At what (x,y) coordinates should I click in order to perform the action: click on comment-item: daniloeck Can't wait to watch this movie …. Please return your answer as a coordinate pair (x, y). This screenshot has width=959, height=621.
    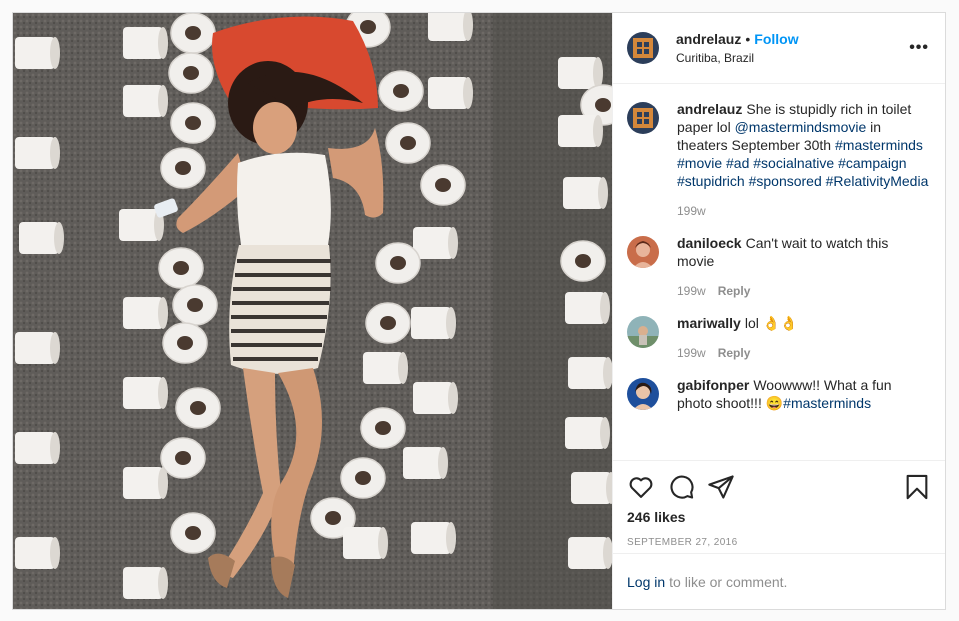
    Looking at the image, I should click on (778, 267).